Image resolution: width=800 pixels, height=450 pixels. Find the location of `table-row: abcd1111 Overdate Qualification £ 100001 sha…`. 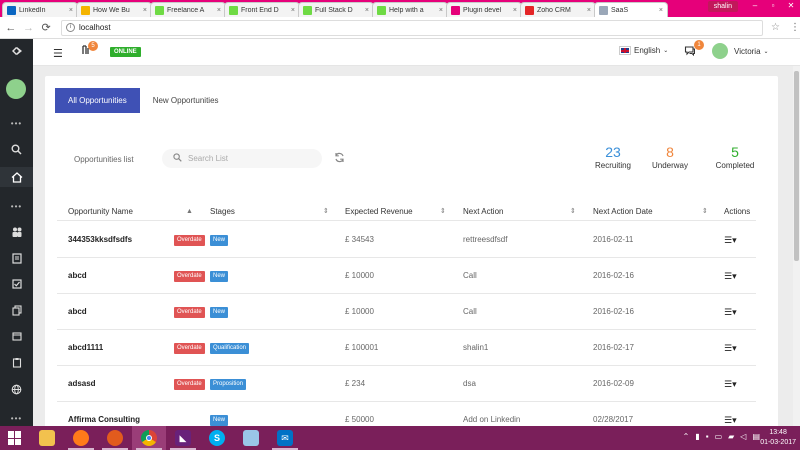

table-row: abcd1111 Overdate Qualification £ 100001 sha… is located at coordinates (406, 348).